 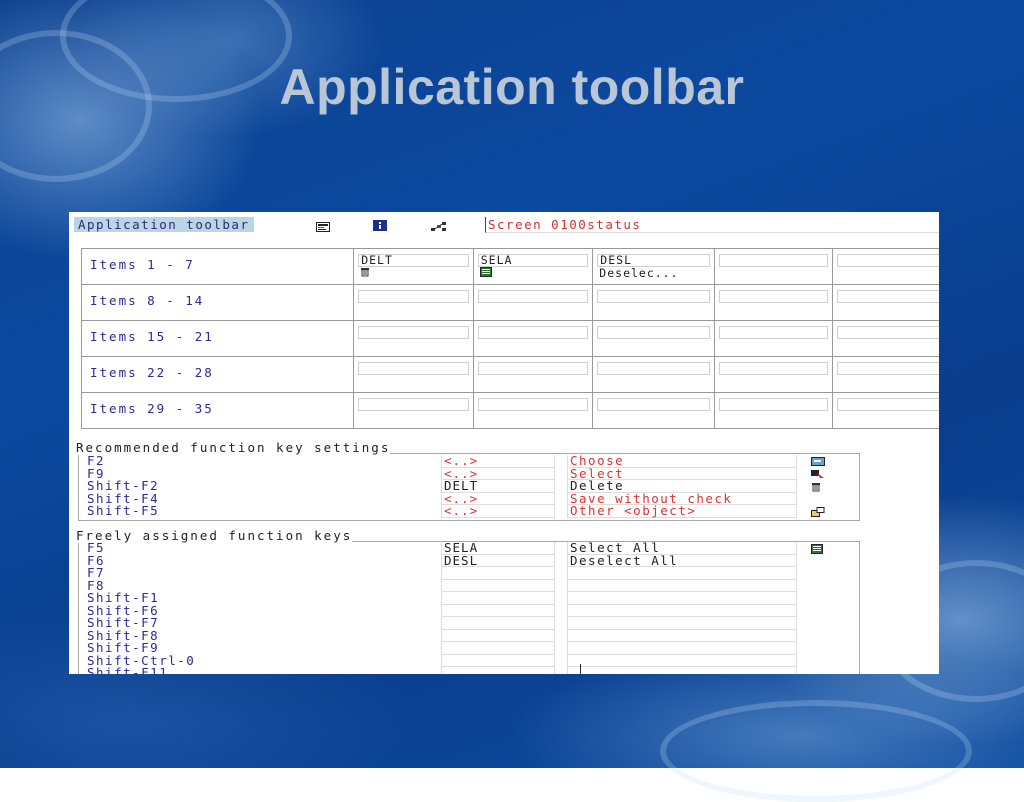 What do you see at coordinates (380, 226) in the screenshot?
I see `info-icon` at bounding box center [380, 226].